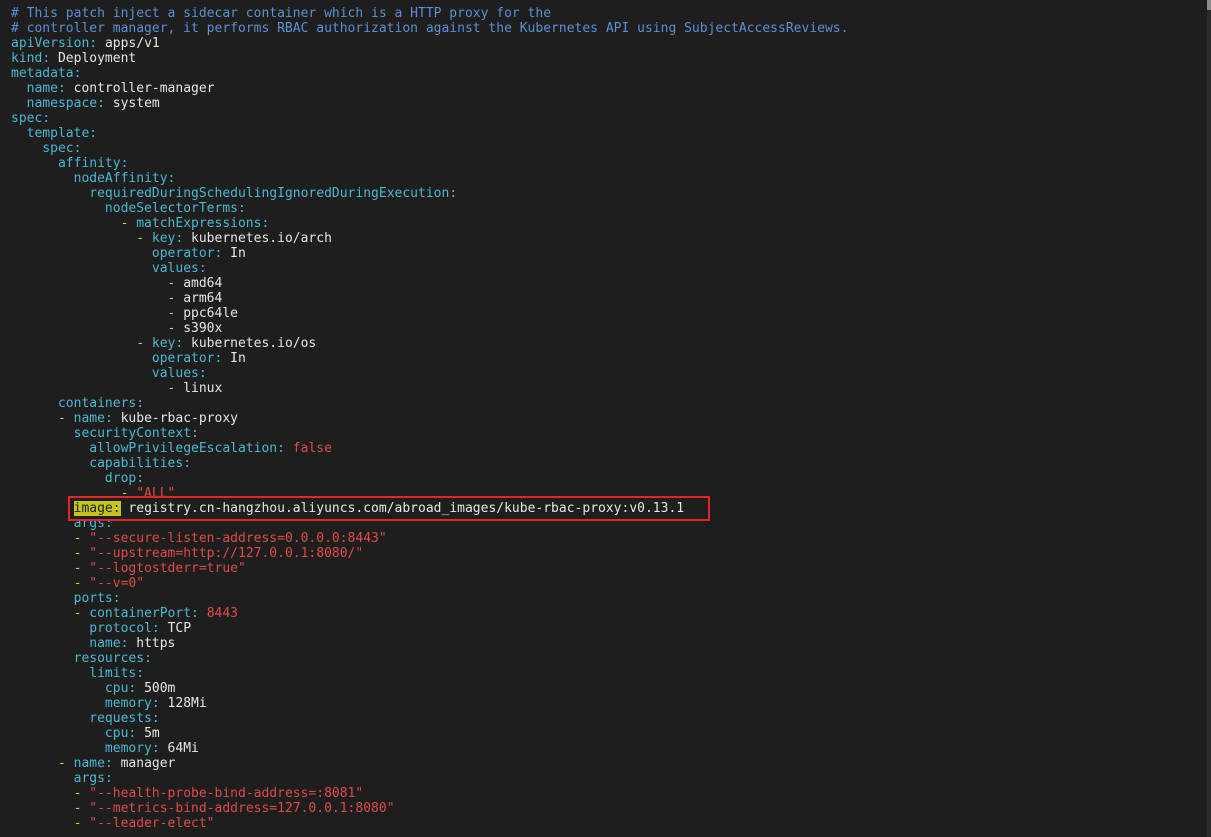 The height and width of the screenshot is (837, 1211). Describe the element at coordinates (226, 553) in the screenshot. I see `yaml-string: "--upstream=http://127.0.0.1:8080/"` at that location.